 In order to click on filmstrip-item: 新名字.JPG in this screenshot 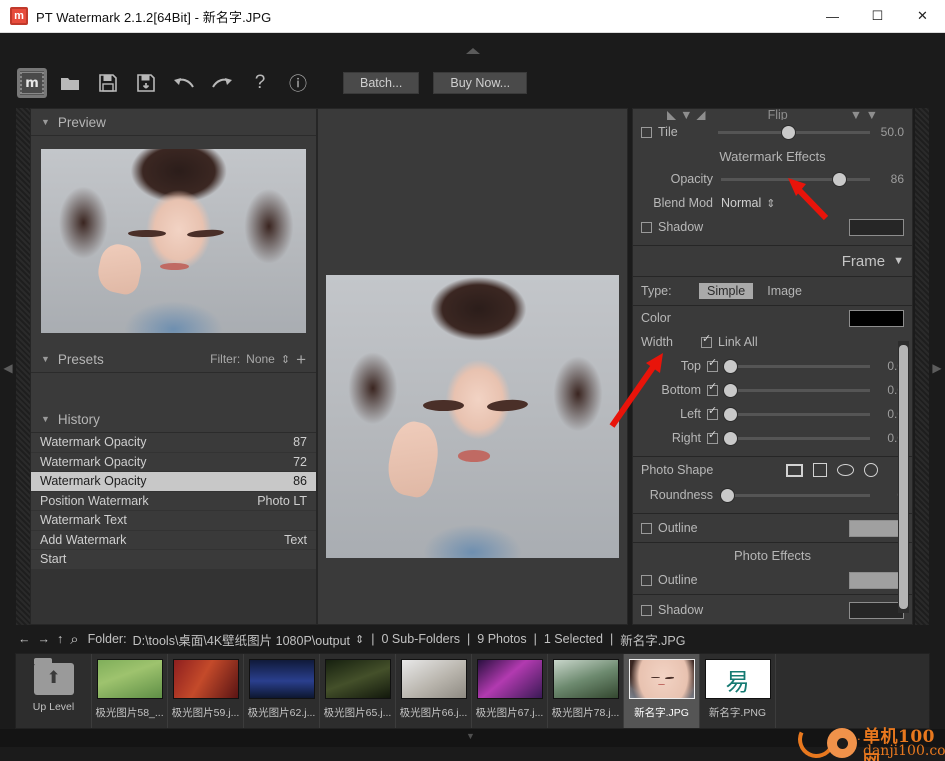, I will do `click(662, 691)`.